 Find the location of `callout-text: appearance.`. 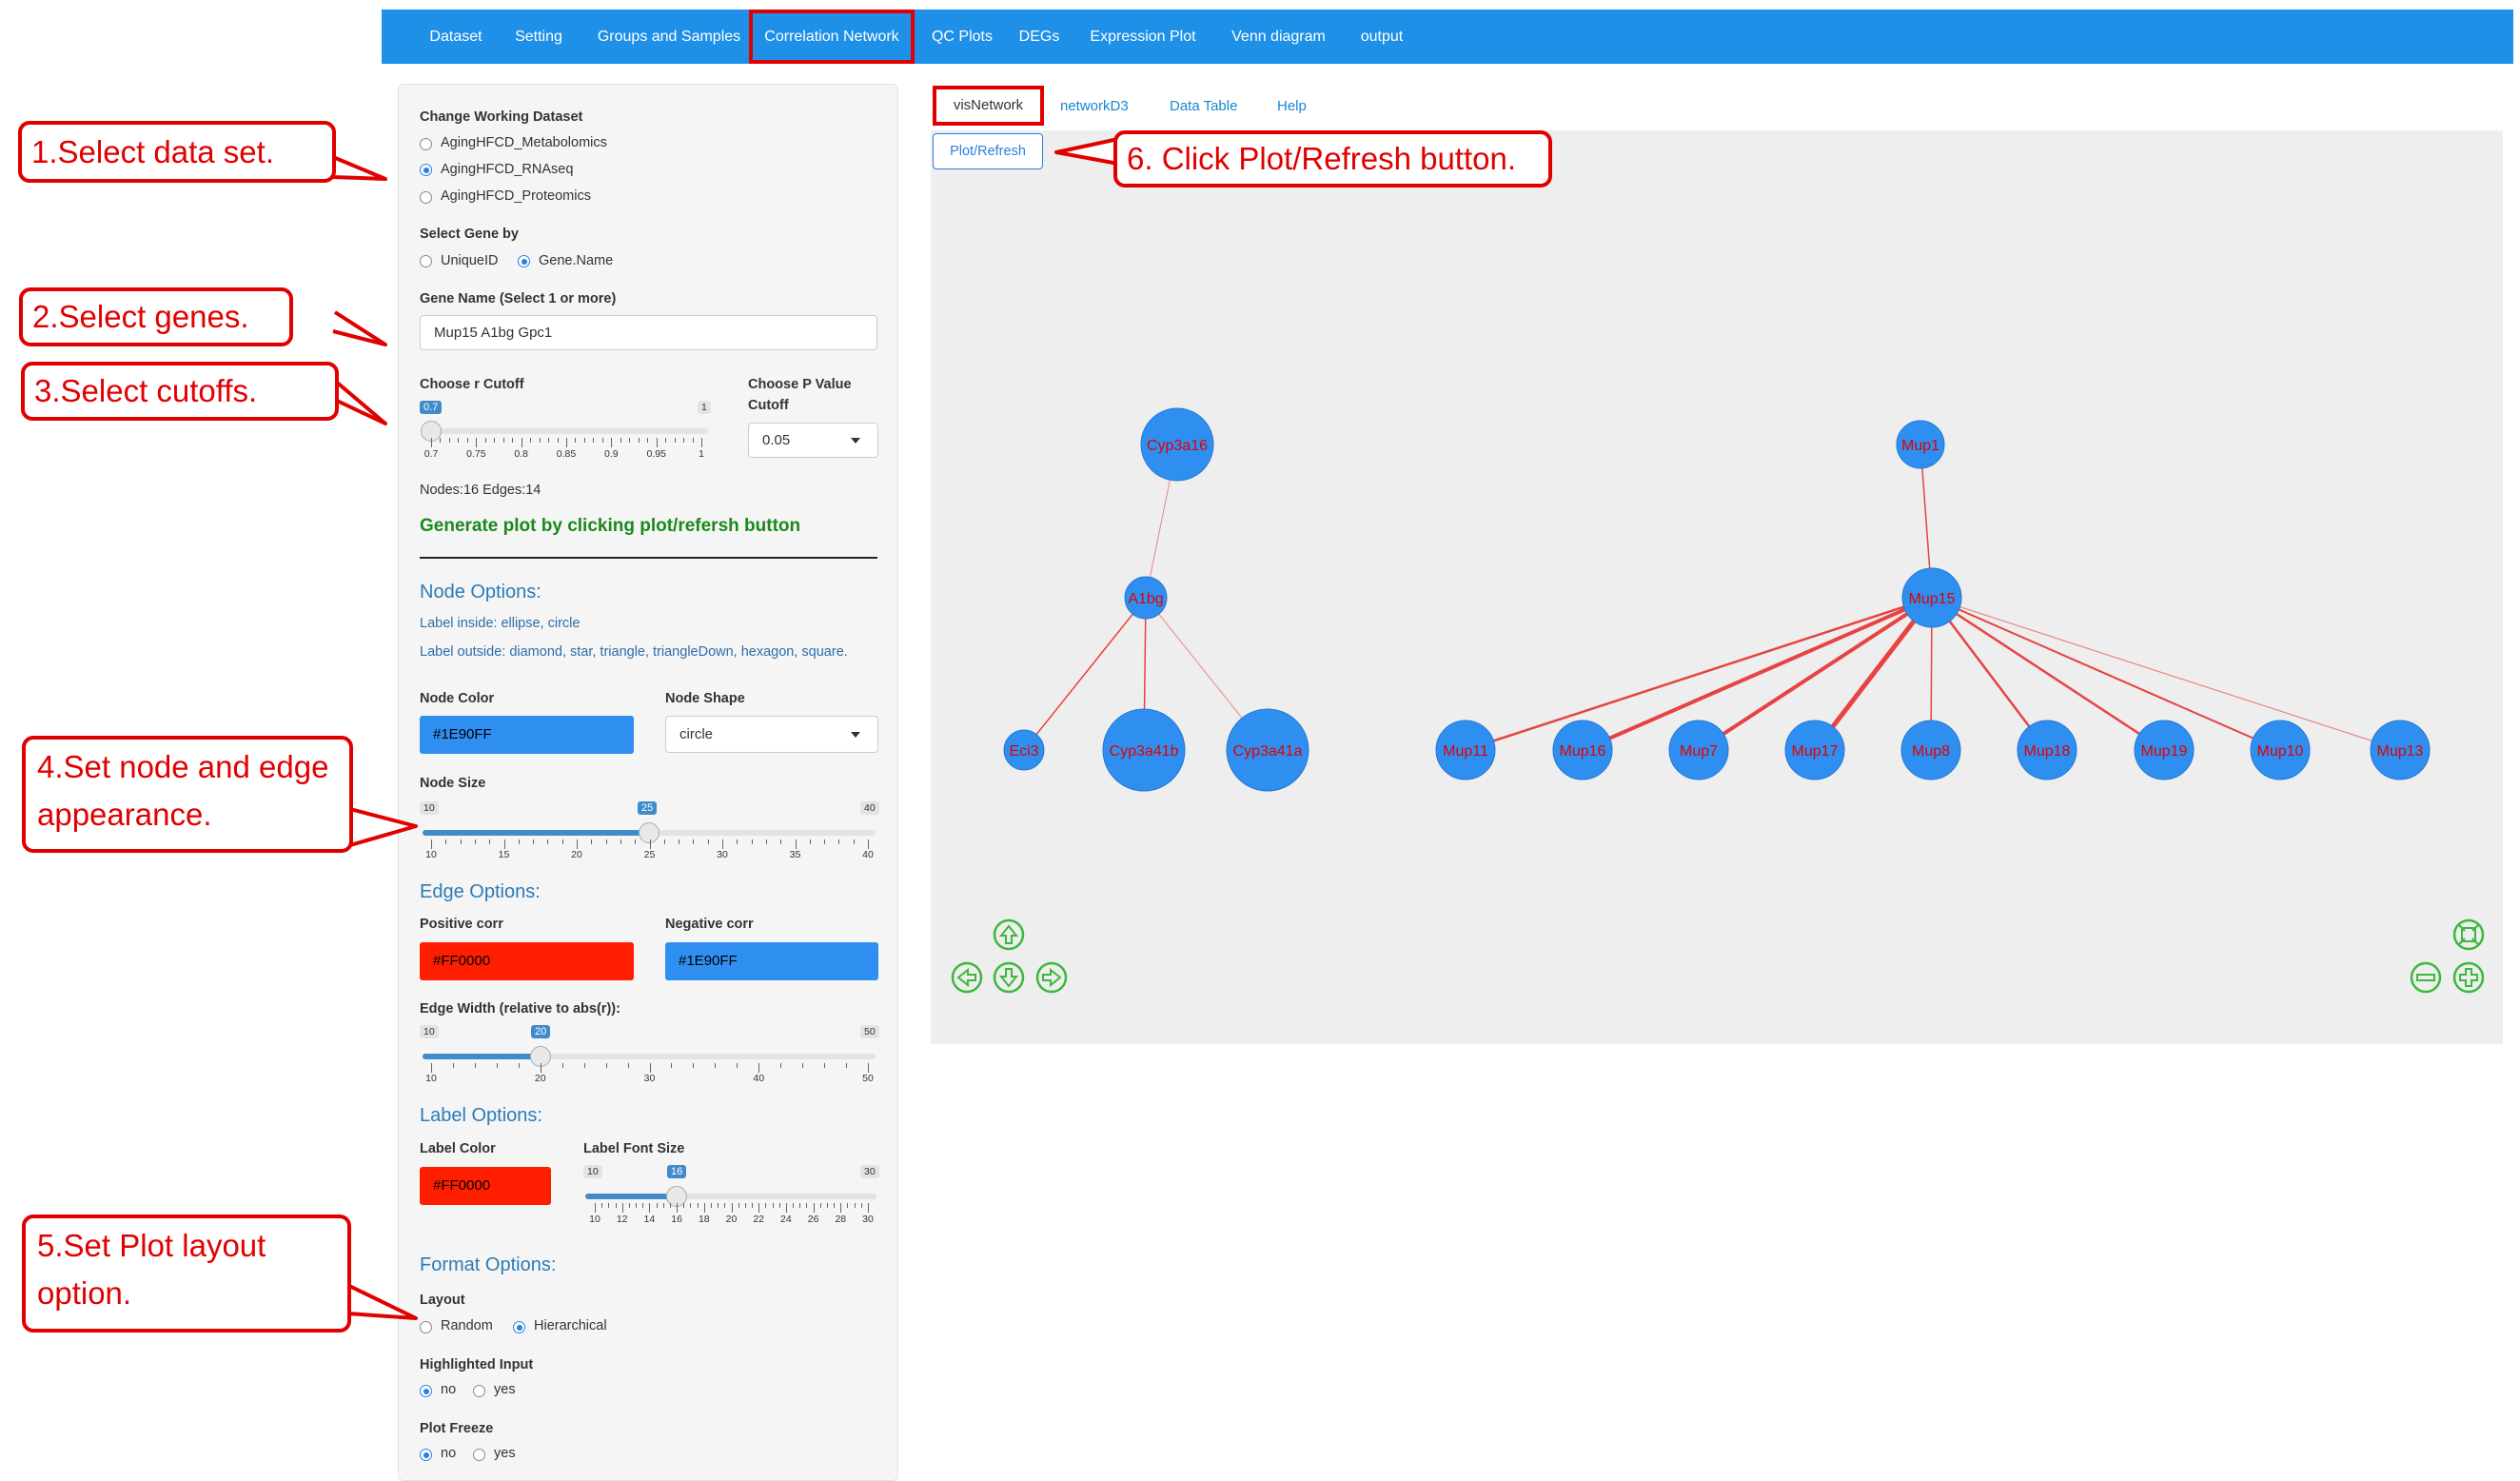

callout-text: appearance. is located at coordinates (124, 814).